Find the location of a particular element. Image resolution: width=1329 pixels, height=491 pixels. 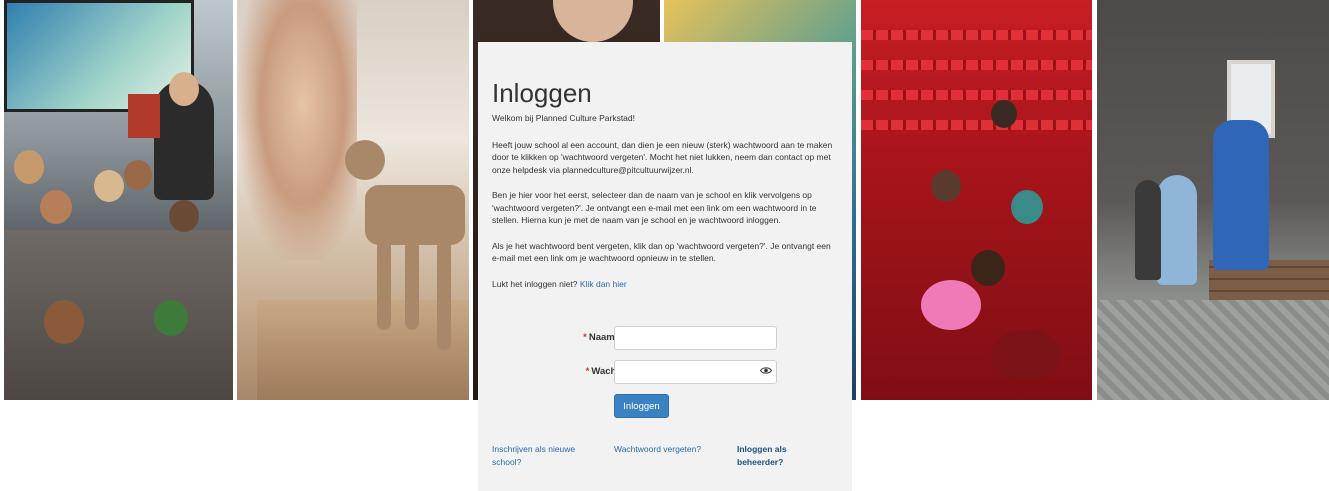

password-row: *Wachtwoord is located at coordinates (665, 372).